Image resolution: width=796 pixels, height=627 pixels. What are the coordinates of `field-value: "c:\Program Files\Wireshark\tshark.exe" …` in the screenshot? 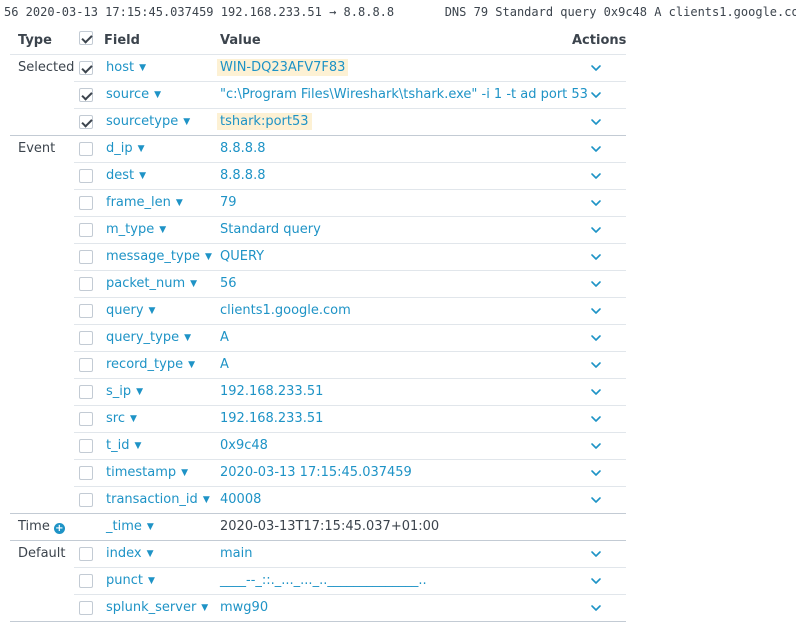 It's located at (404, 94).